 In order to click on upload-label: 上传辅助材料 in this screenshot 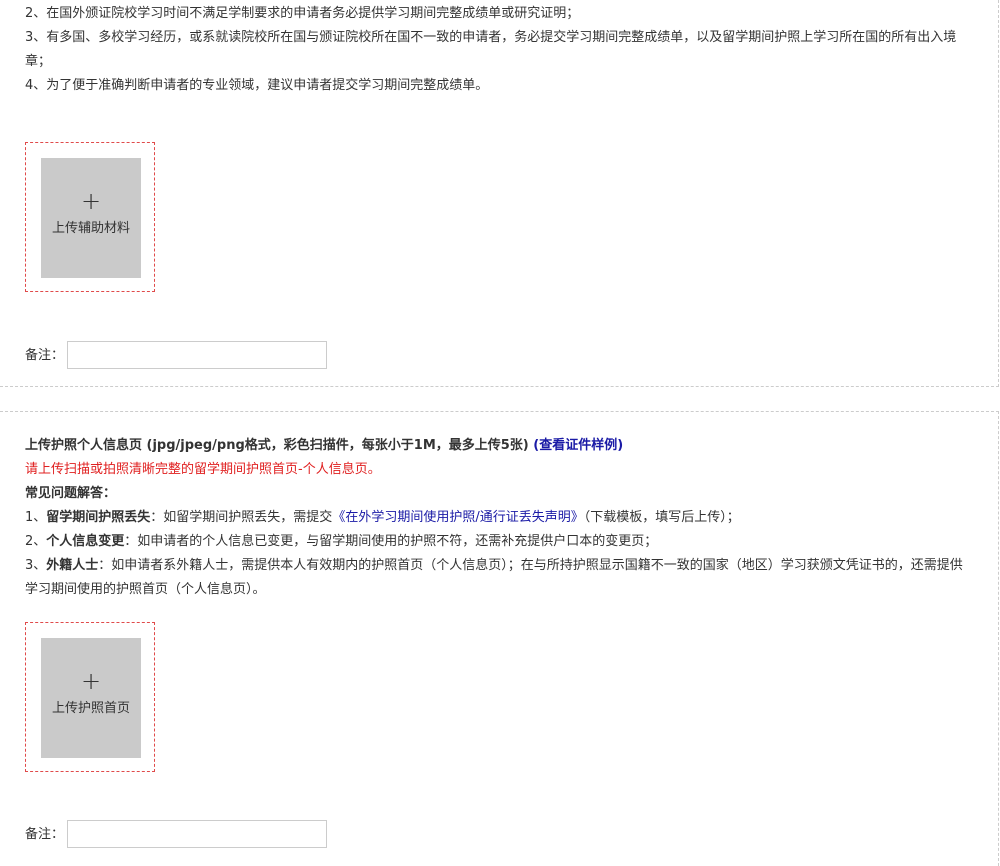, I will do `click(90, 228)`.